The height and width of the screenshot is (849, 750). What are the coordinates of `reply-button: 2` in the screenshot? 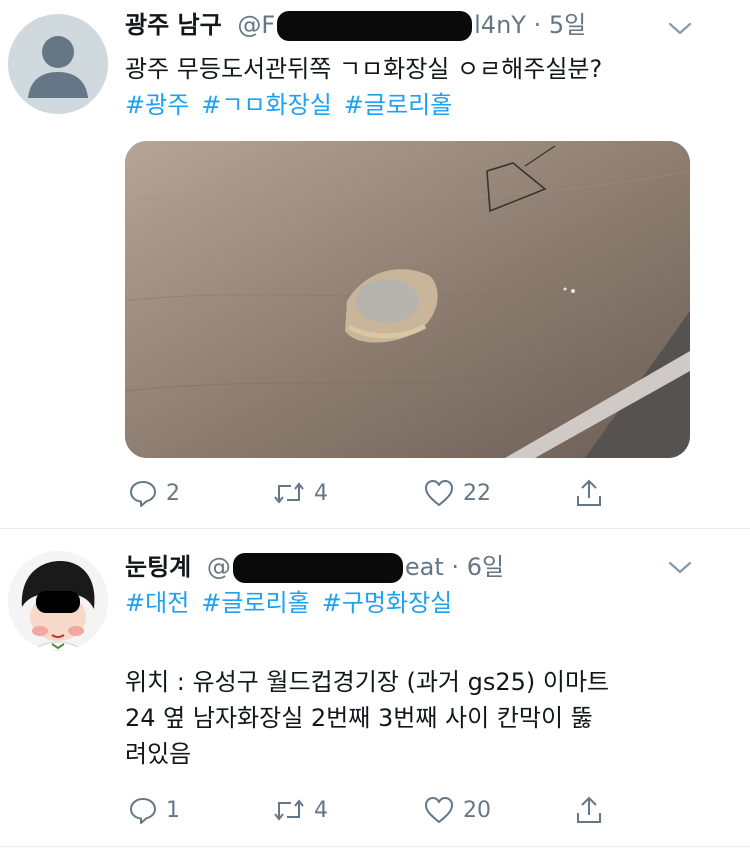 It's located at (154, 493).